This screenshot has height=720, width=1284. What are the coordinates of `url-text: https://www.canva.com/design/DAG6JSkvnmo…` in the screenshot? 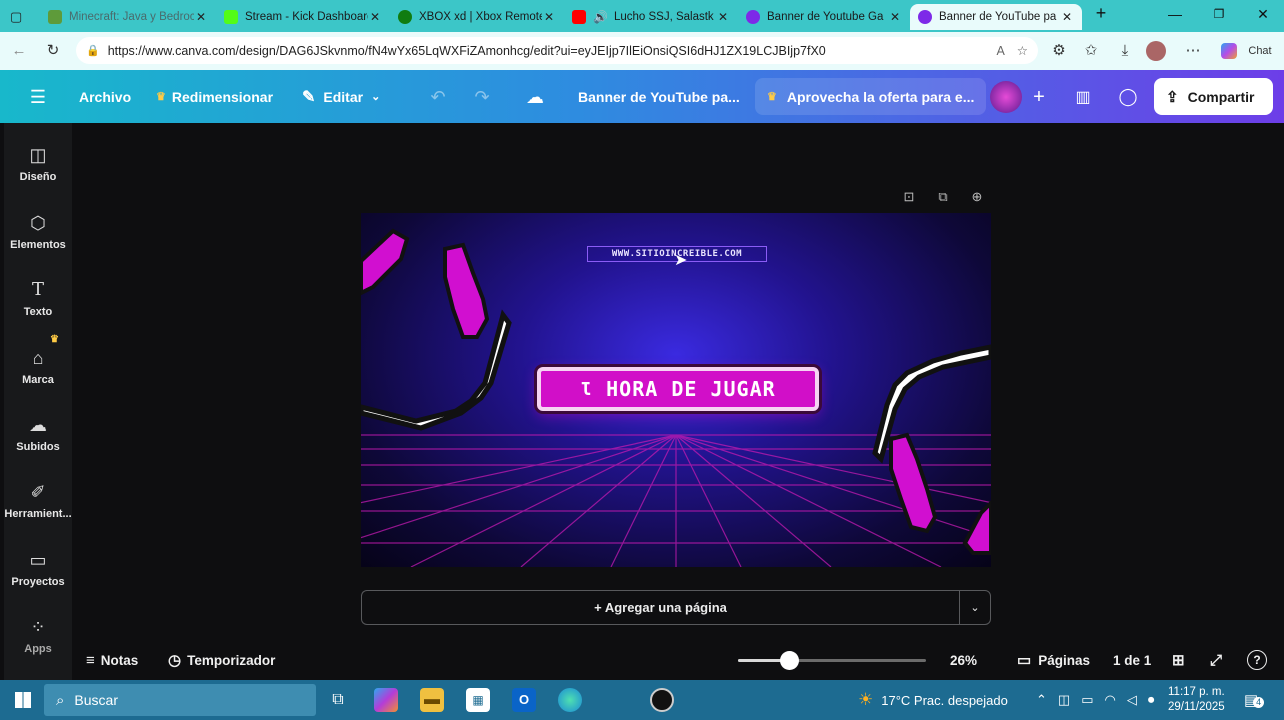 It's located at (466, 50).